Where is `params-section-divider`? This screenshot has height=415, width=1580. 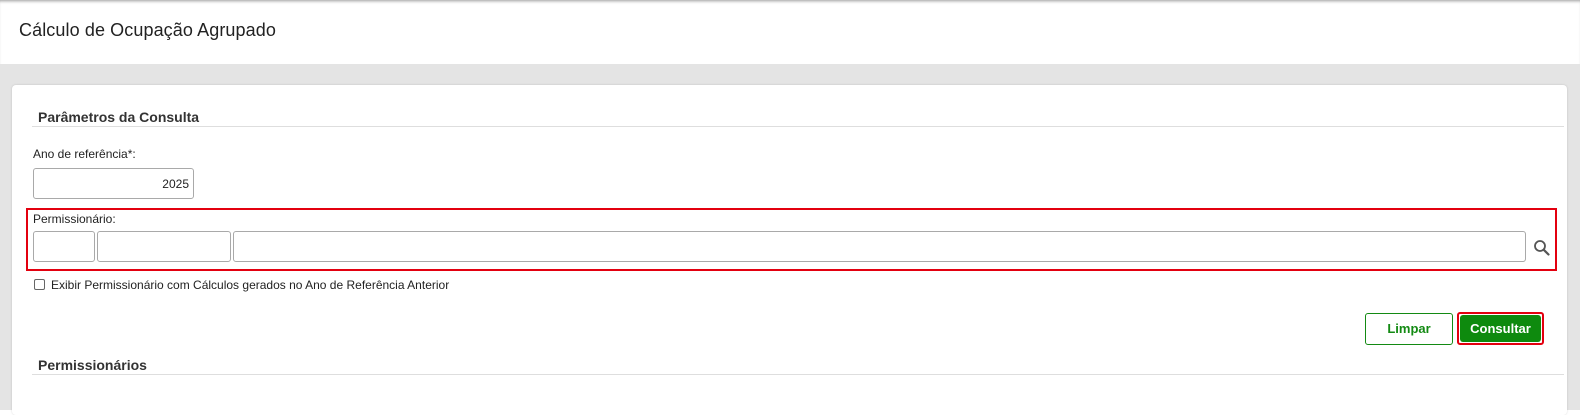
params-section-divider is located at coordinates (798, 126).